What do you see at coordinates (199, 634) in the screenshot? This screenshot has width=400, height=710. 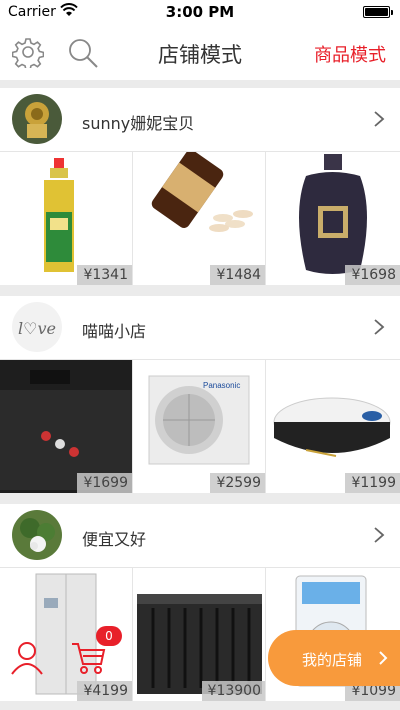 I see `product-tile: ¥13900` at bounding box center [199, 634].